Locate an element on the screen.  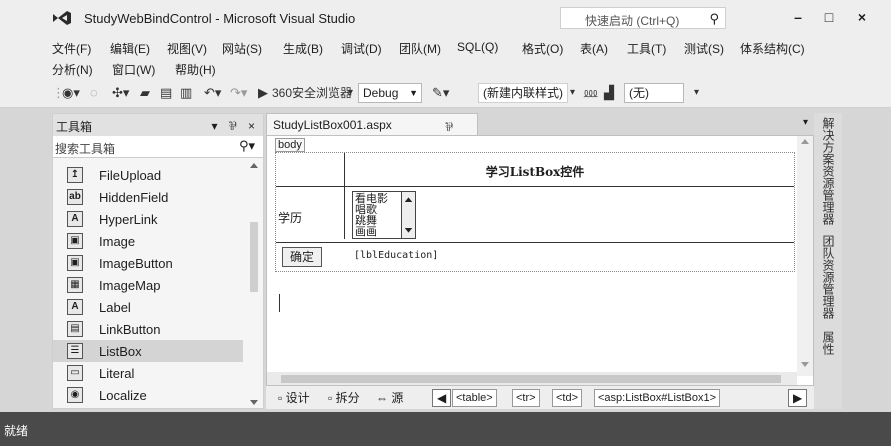
menu-help: 帮助(H) is located at coordinates (195, 69).